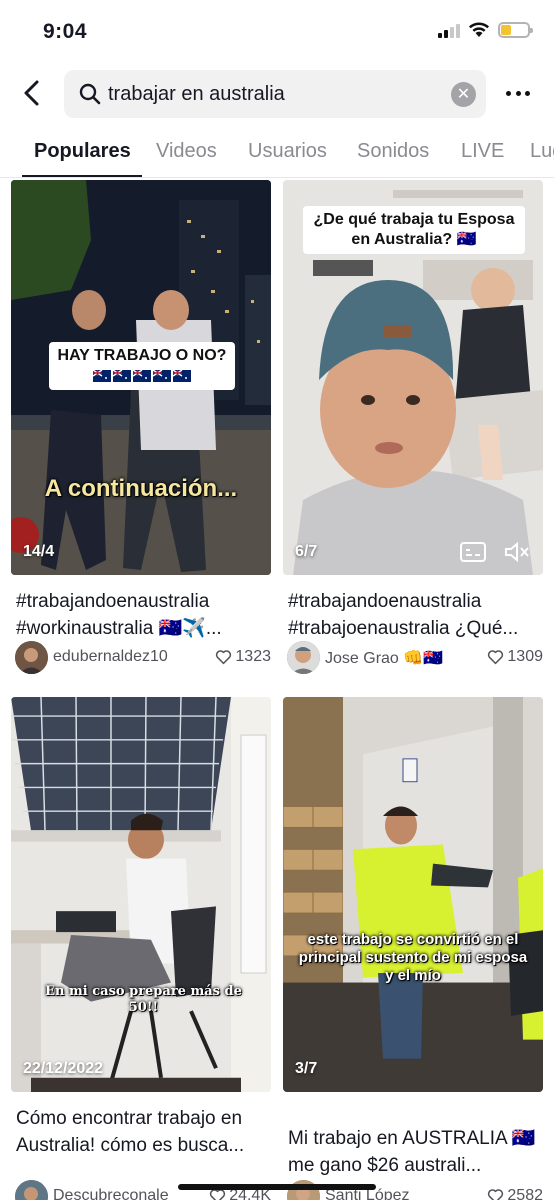 Image resolution: width=554 pixels, height=1200 pixels. Describe the element at coordinates (82, 151) in the screenshot. I see `tab-populares: Populares` at that location.